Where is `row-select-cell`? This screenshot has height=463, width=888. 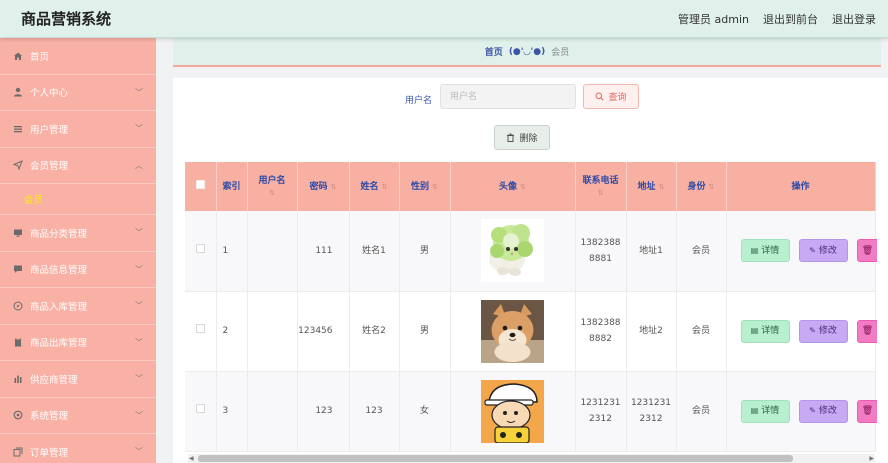
row-select-cell is located at coordinates (201, 411).